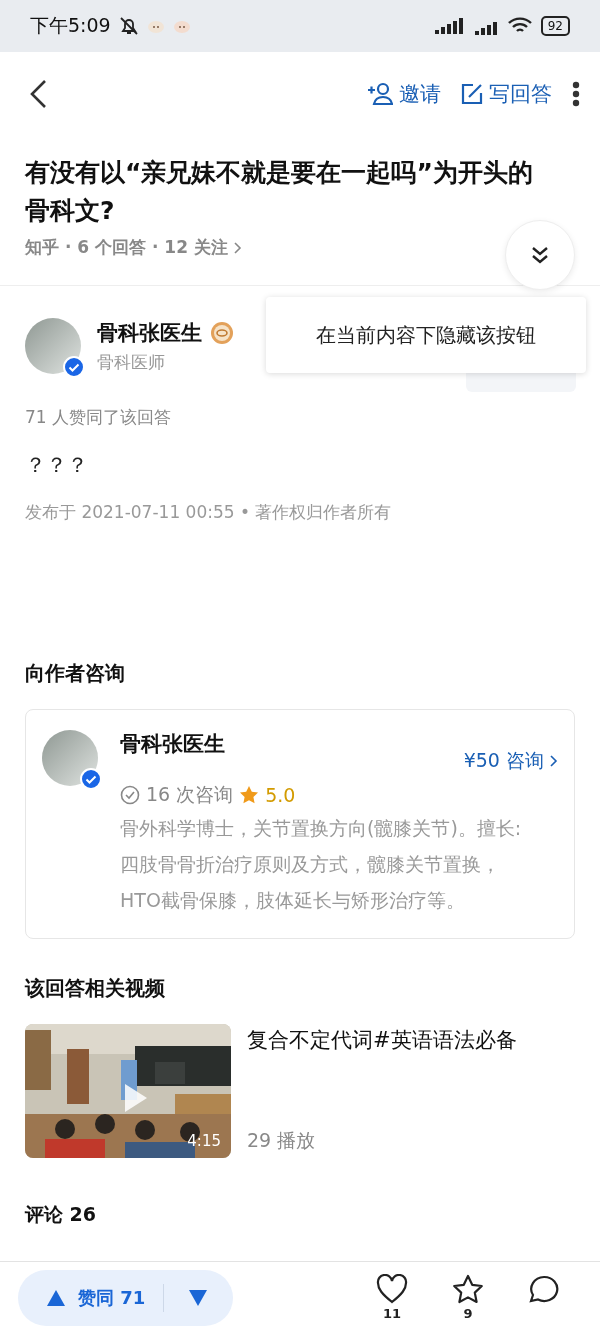  Describe the element at coordinates (321, 864) in the screenshot. I see `consultant-bio: 骨外科学博士，关节置换方向(髋膝关节)。擅长:四肢骨骨折治疗原则及方式，髋膝关节置换，HTO截骨保膝，肢体延长与矫形治疗等。` at that location.